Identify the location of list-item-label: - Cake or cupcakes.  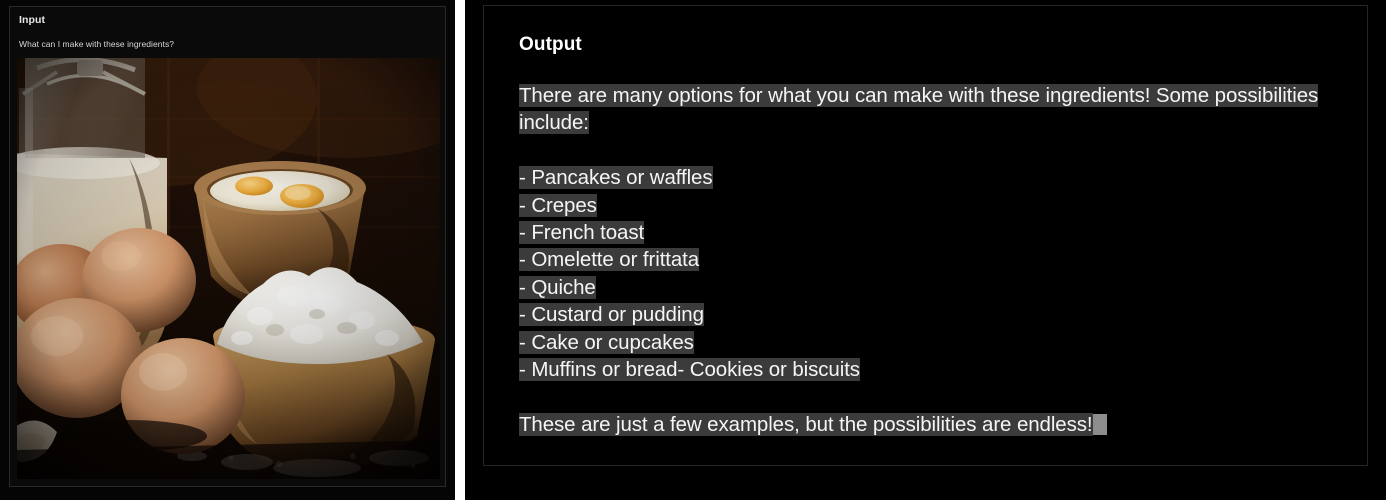
(606, 342).